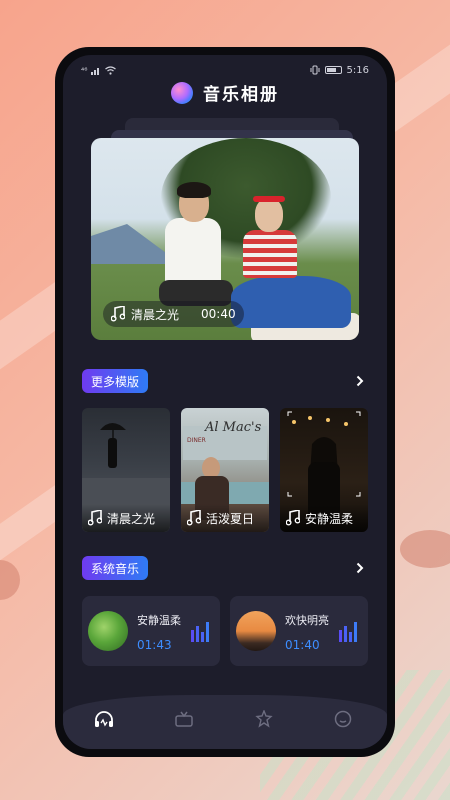 The image size is (450, 800). I want to click on signal-label: ⁴⁶, so click(84, 70).